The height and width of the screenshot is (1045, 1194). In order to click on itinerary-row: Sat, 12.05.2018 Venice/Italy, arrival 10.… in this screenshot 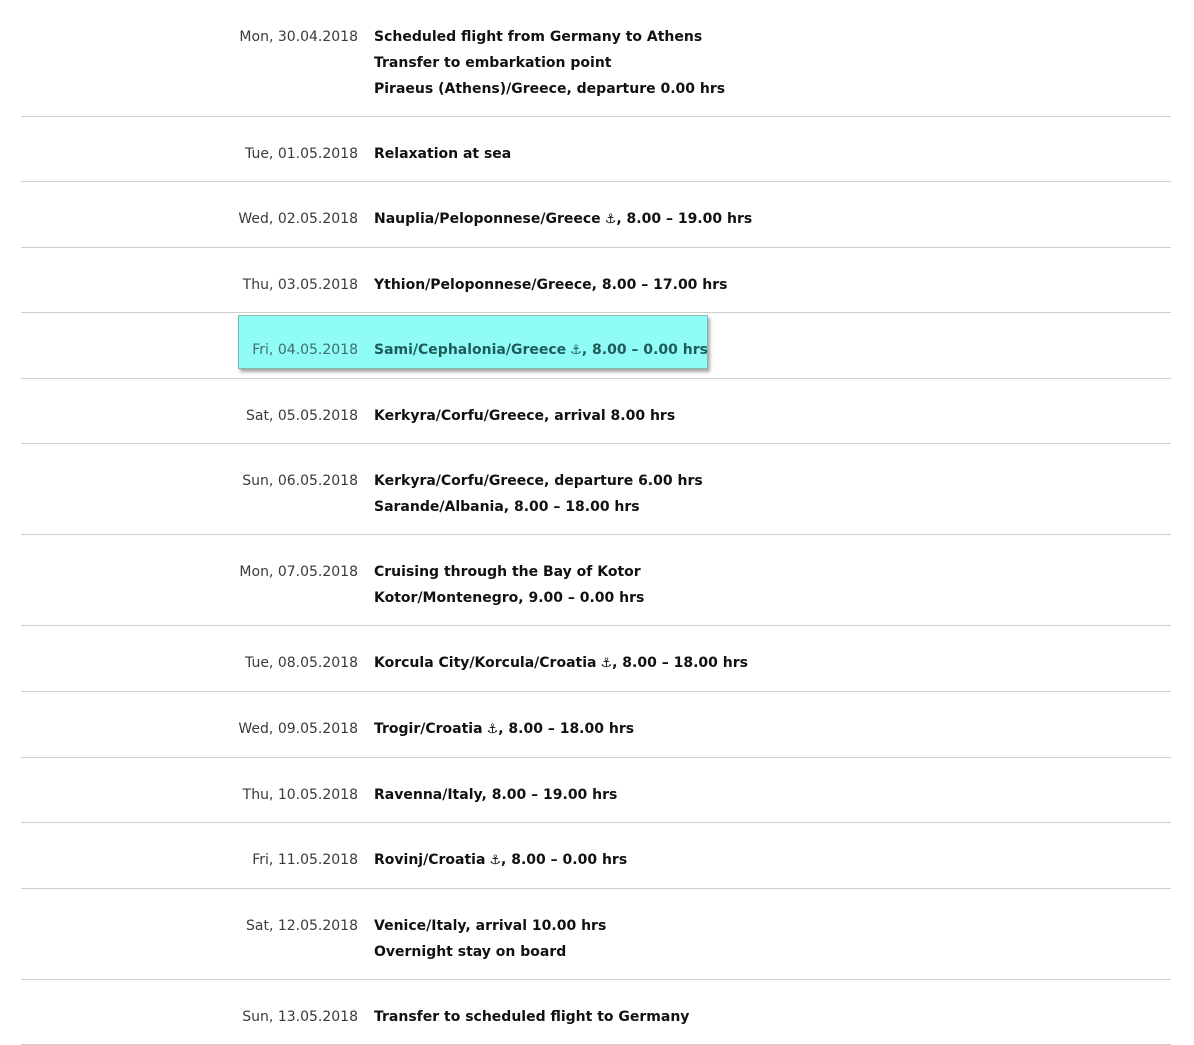, I will do `click(596, 934)`.